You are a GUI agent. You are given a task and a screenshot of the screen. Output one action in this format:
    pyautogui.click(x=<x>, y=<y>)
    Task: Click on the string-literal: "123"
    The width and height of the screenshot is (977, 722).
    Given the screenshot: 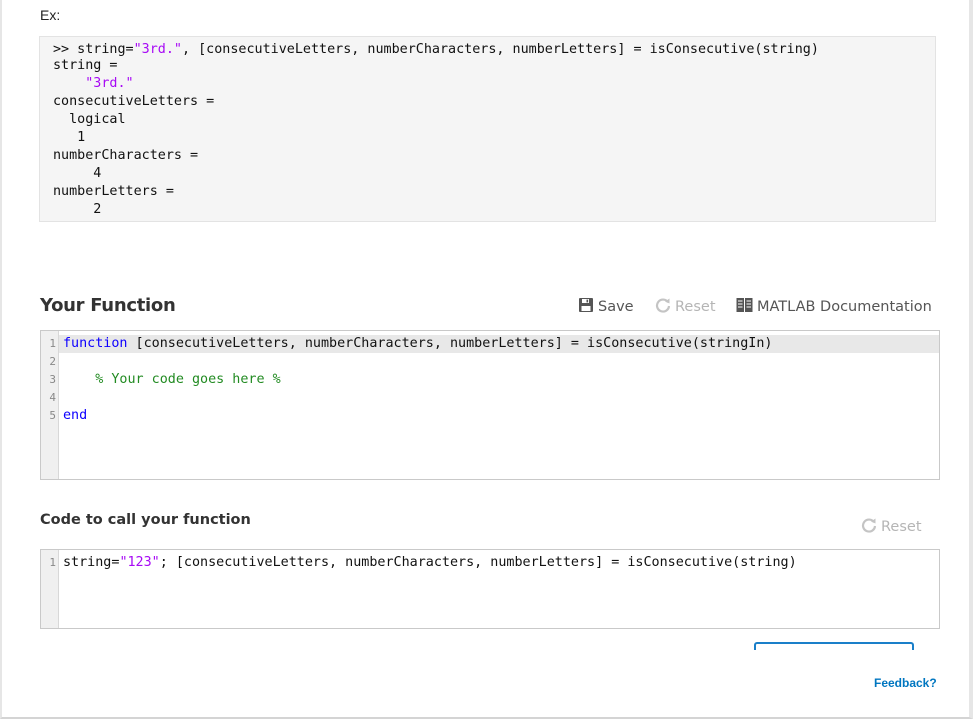 What is the action you would take?
    pyautogui.click(x=139, y=562)
    